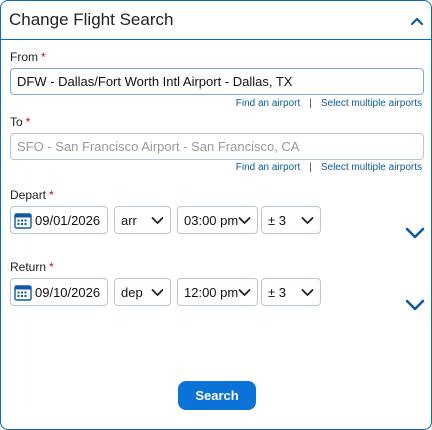 This screenshot has height=430, width=432. I want to click on chevron-up-icon, so click(417, 21).